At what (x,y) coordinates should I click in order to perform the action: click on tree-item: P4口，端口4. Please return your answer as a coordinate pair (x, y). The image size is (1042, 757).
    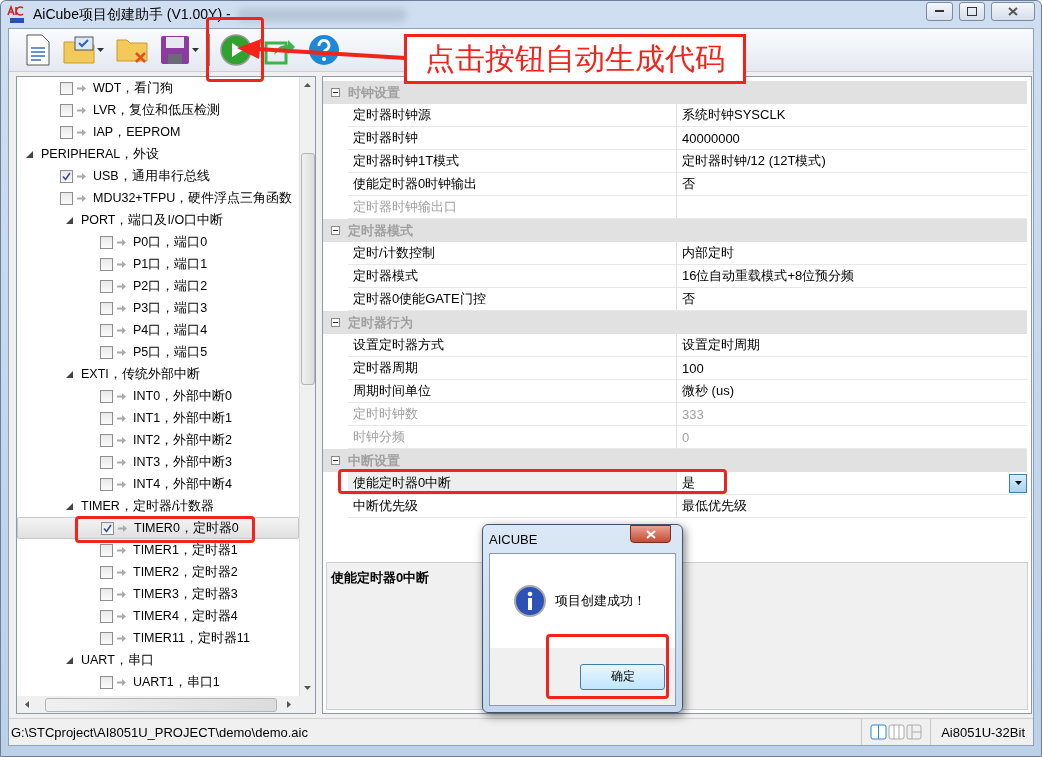
    Looking at the image, I should click on (158, 330).